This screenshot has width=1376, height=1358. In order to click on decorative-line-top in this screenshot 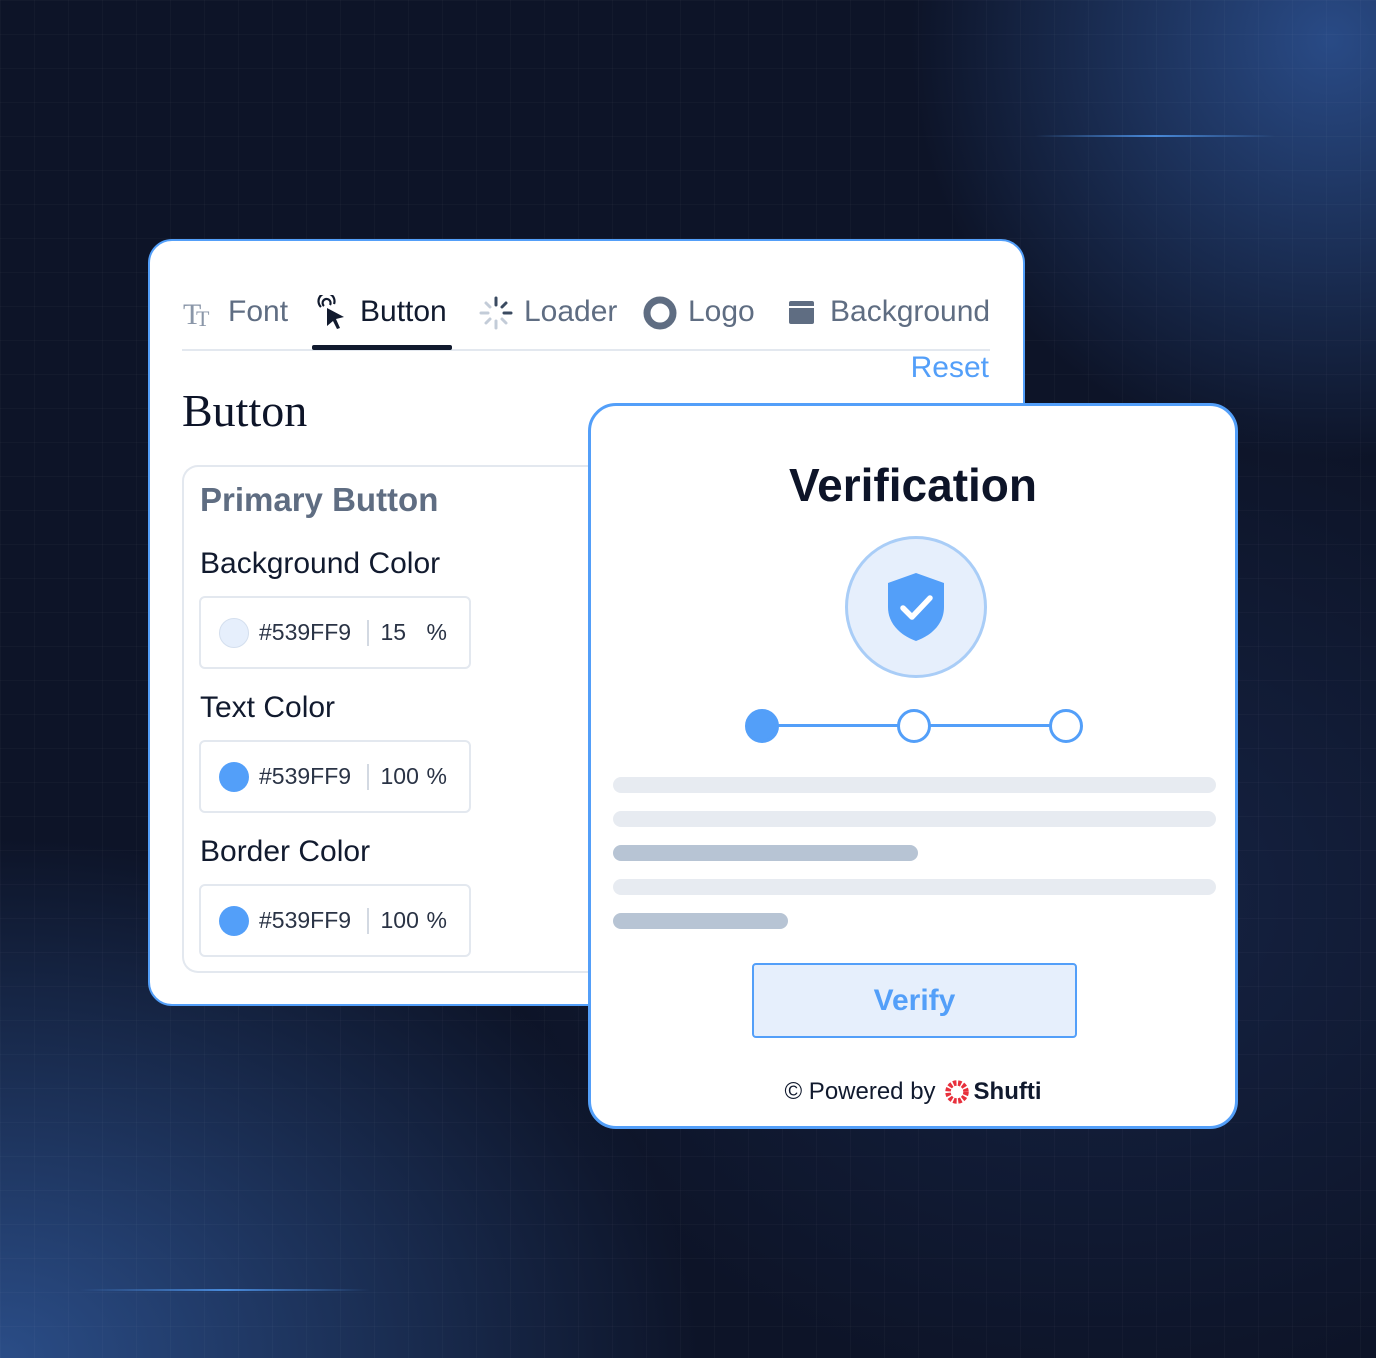, I will do `click(1155, 136)`.